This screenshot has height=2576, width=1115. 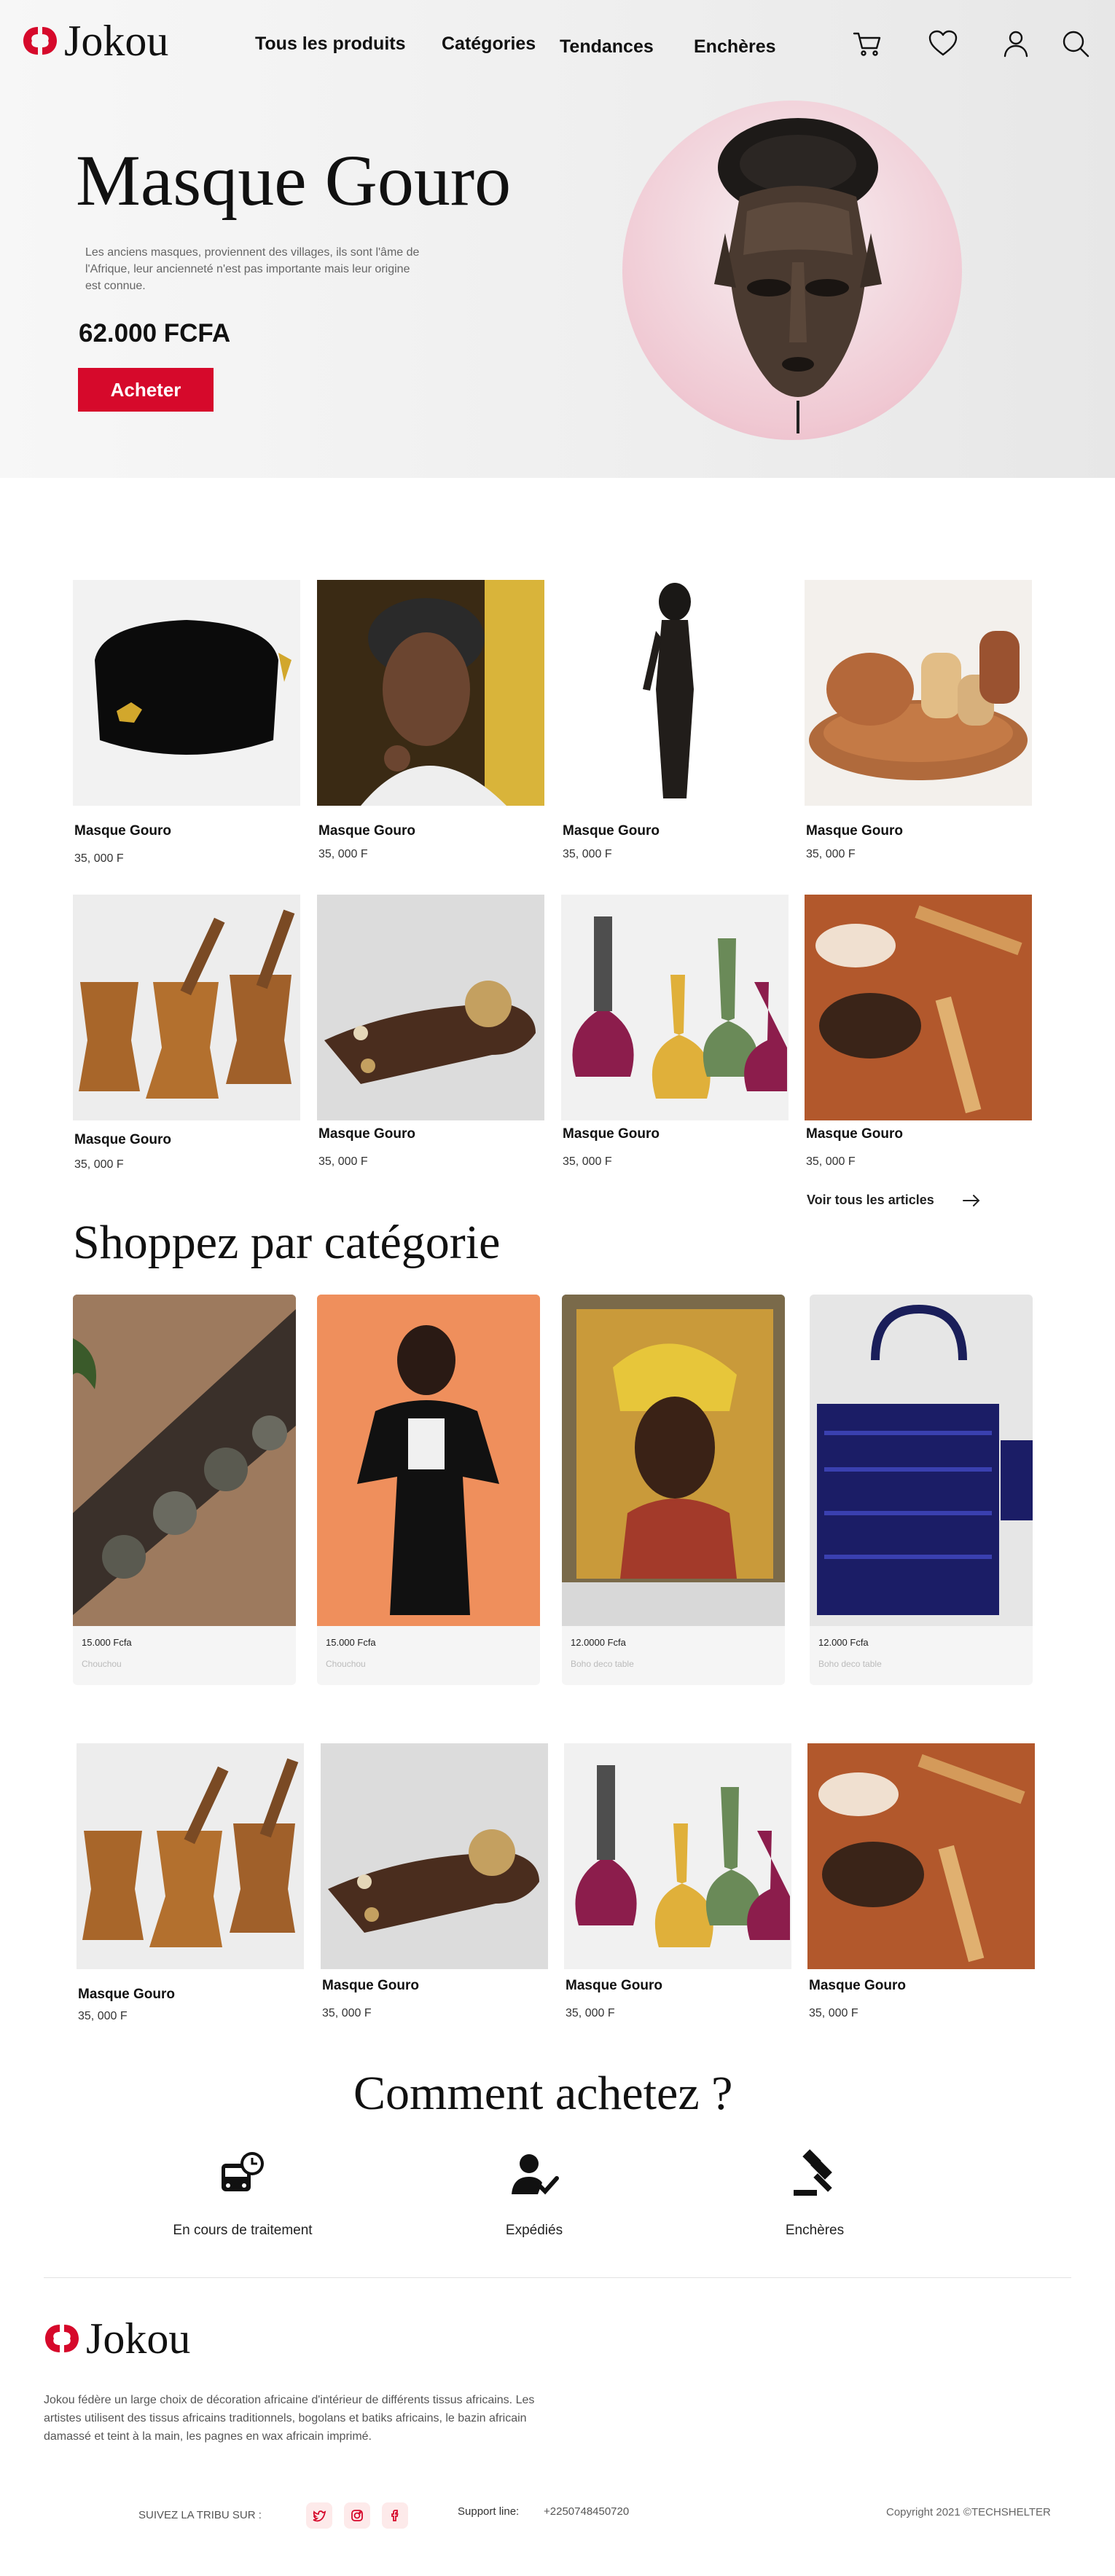 I want to click on category-card: 12.0000 Fcfa Boho deco table, so click(x=673, y=1490).